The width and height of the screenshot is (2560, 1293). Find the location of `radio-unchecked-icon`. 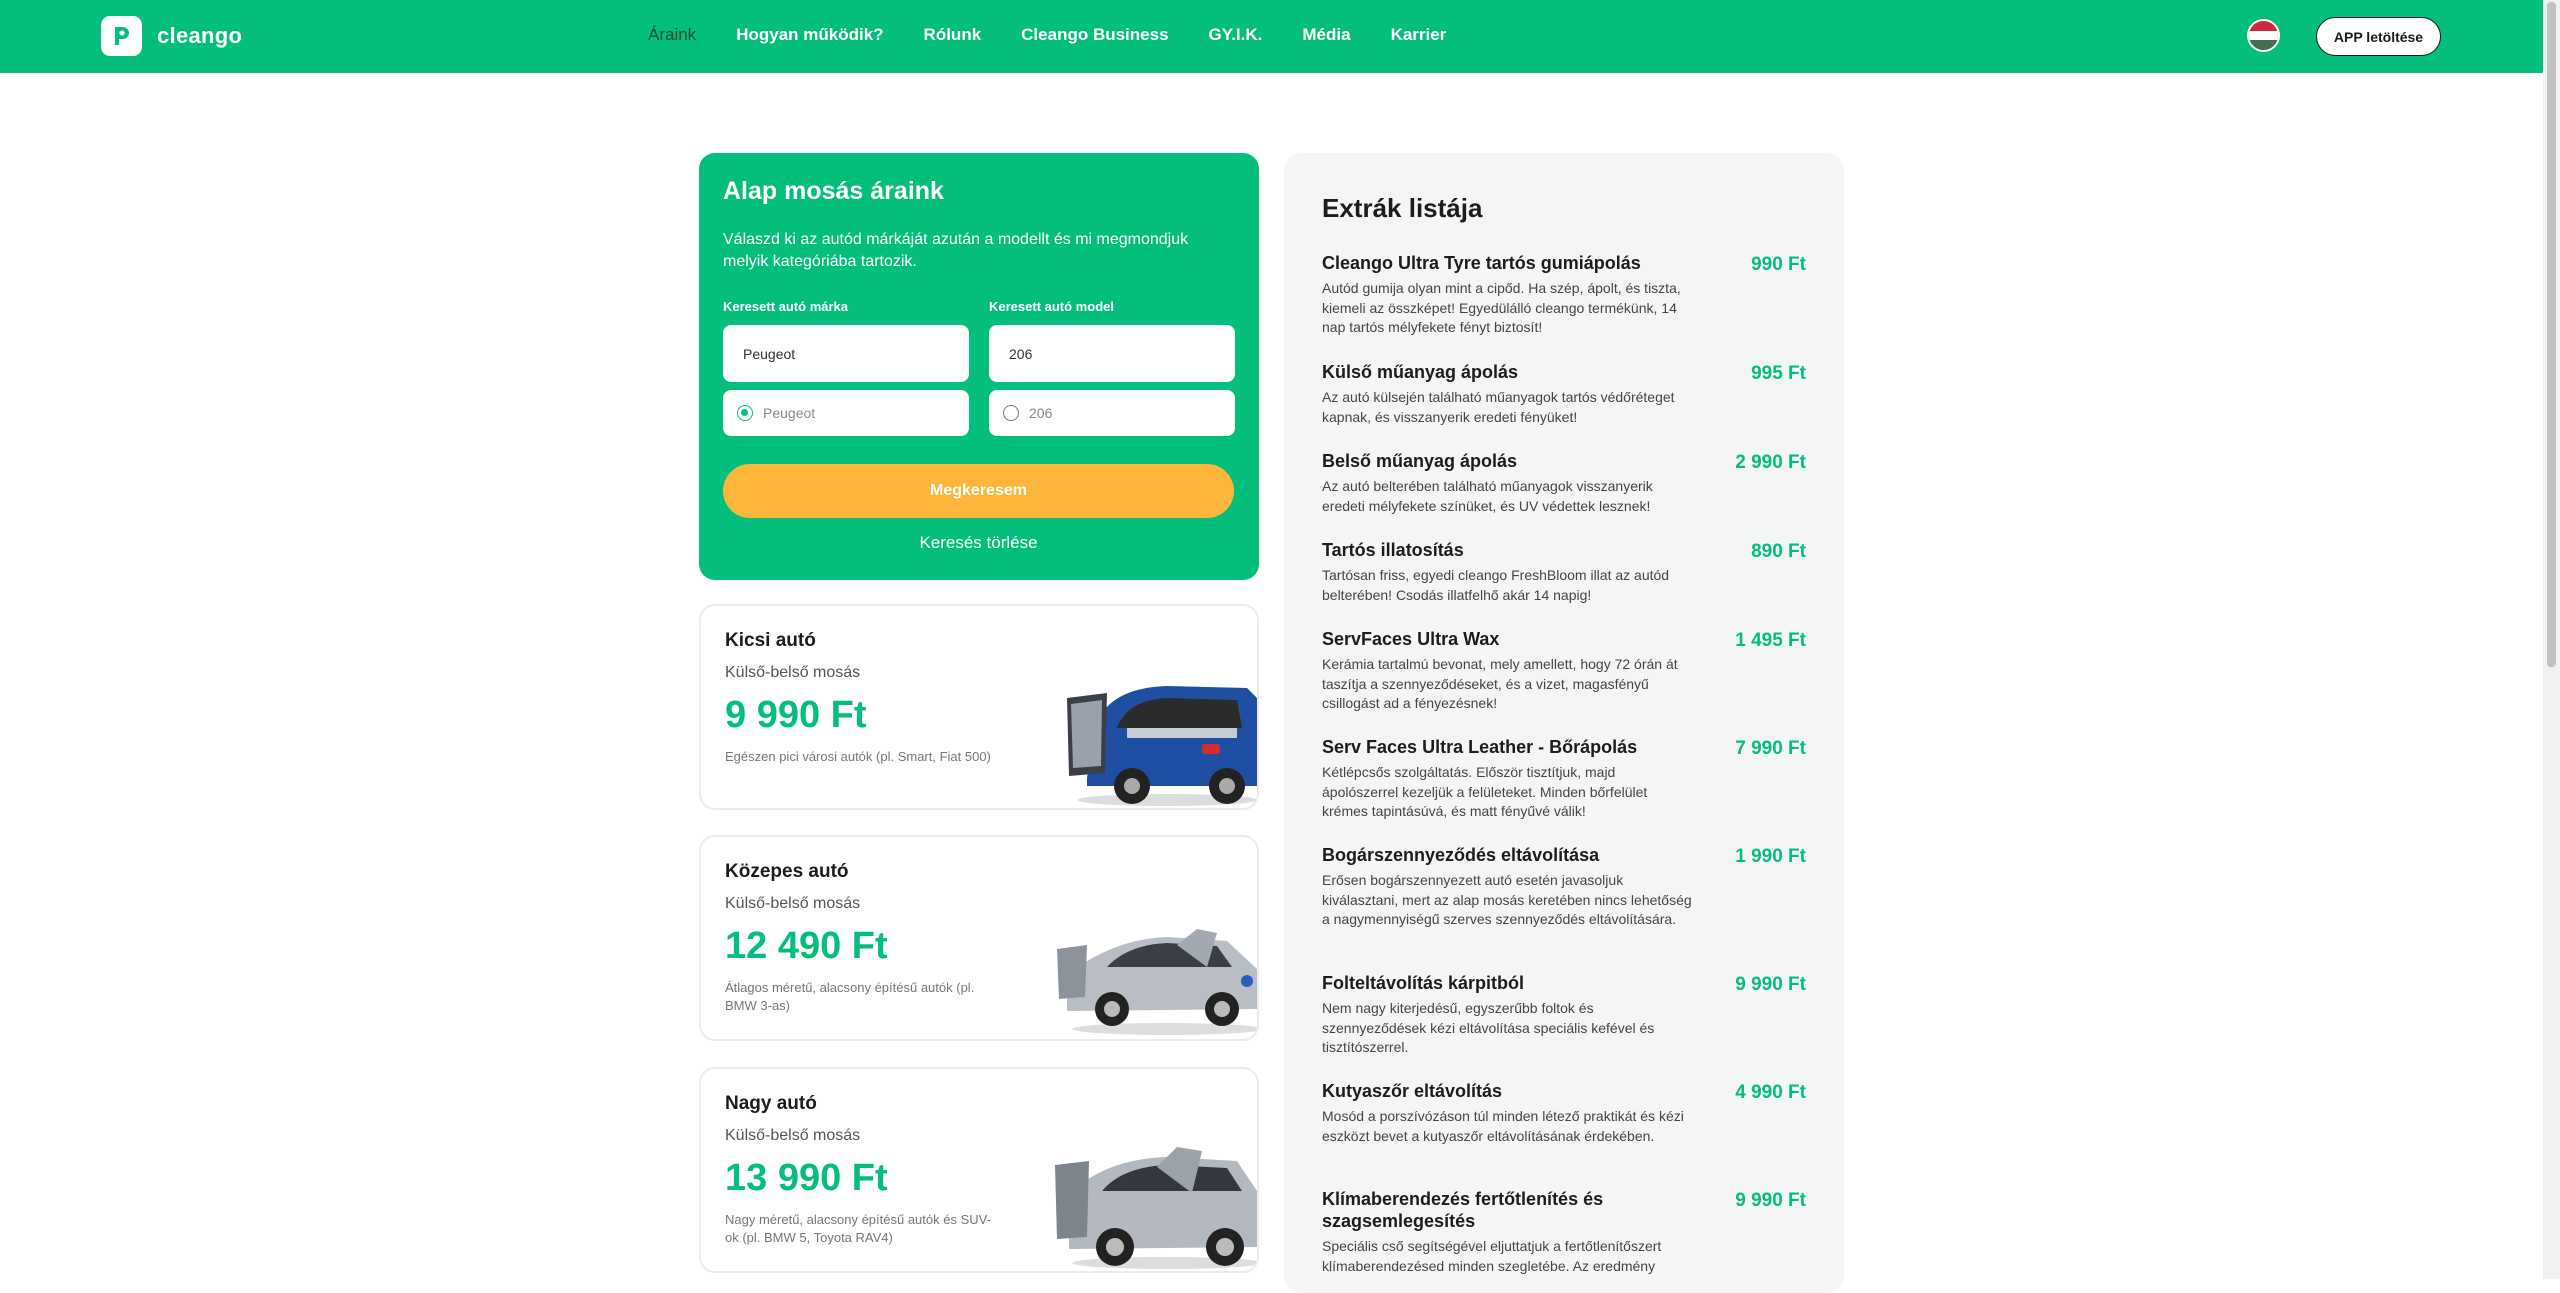

radio-unchecked-icon is located at coordinates (1011, 413).